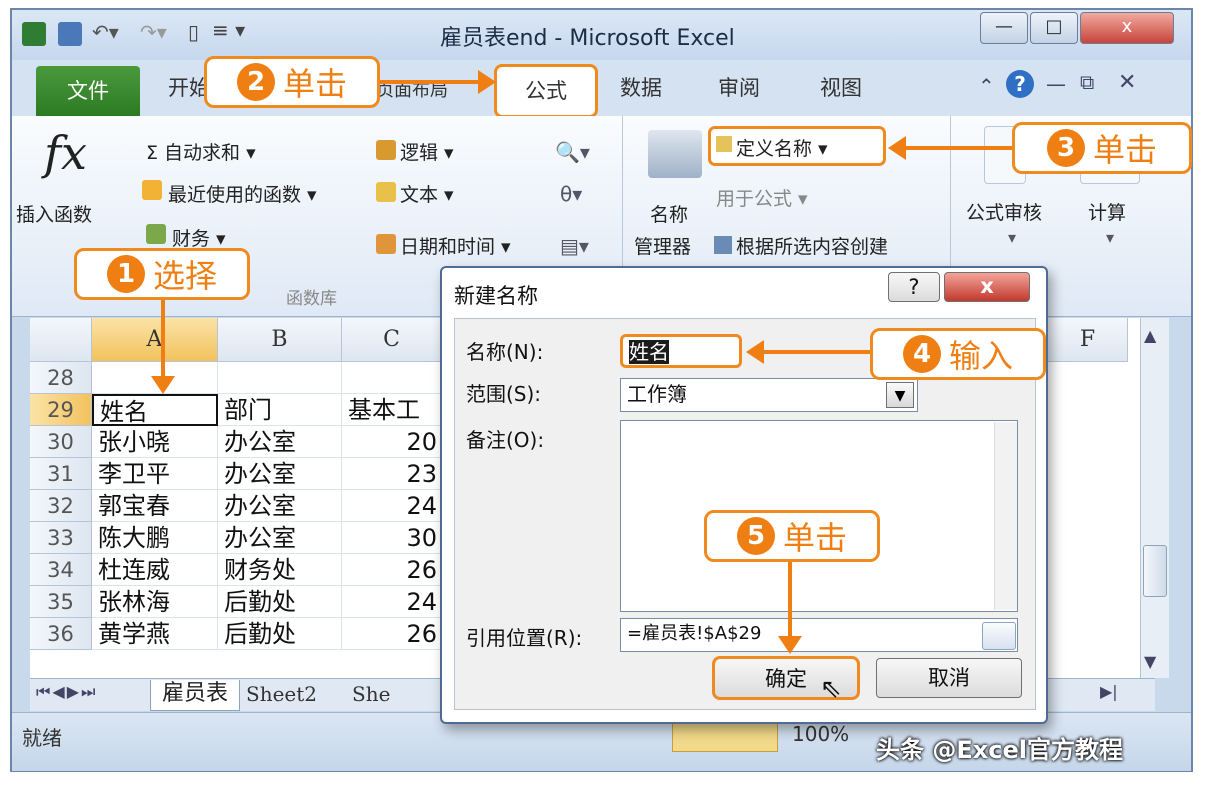 This screenshot has width=1205, height=786. What do you see at coordinates (739, 87) in the screenshot?
I see `tab-review: 审阅` at bounding box center [739, 87].